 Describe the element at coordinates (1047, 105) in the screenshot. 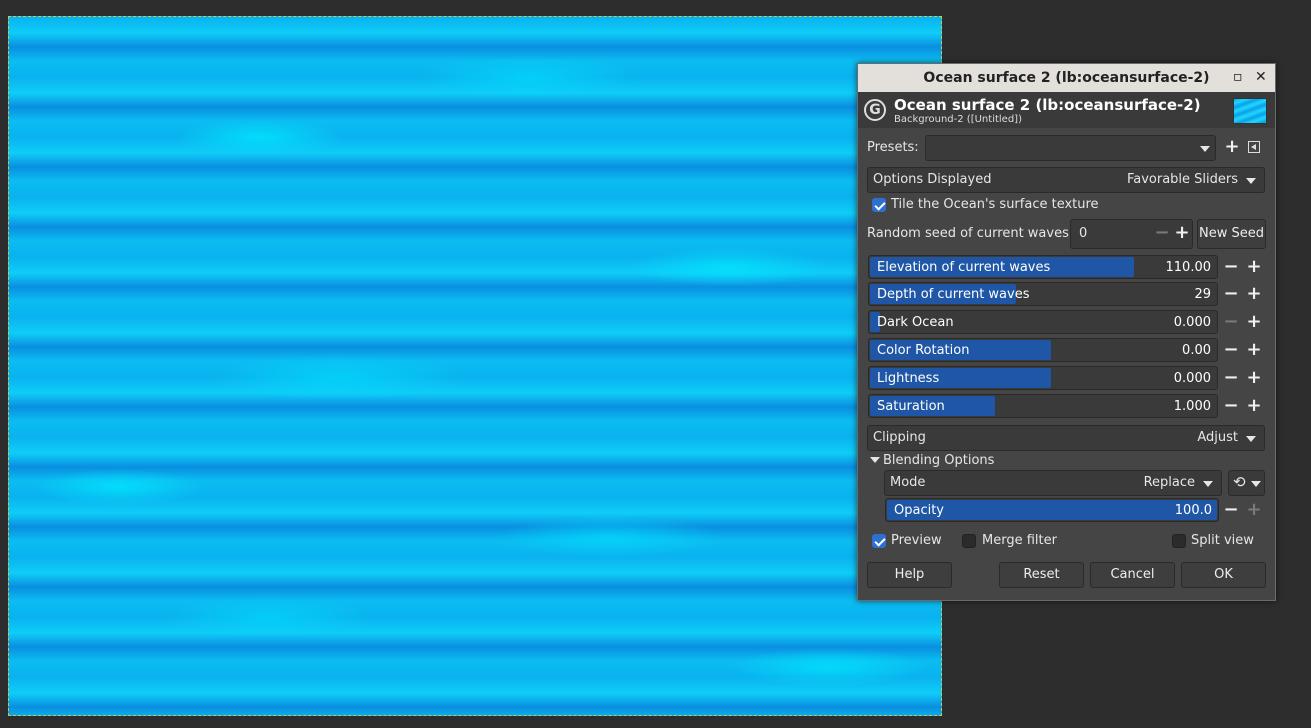

I see `filter-title: Ocean surface 2 (lb:oceansurface-2)` at that location.